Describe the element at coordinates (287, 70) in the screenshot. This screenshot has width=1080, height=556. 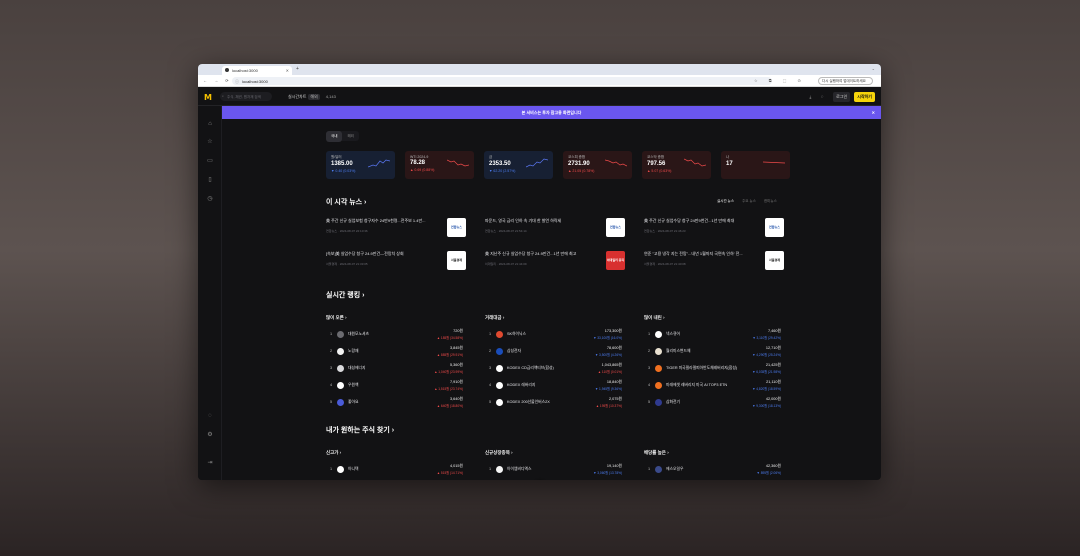
I see `close-tab-icon: ✕` at that location.